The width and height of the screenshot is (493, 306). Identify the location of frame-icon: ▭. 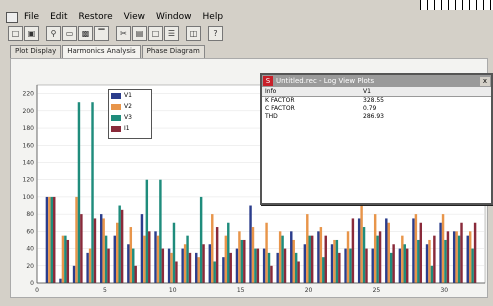
(69, 33).